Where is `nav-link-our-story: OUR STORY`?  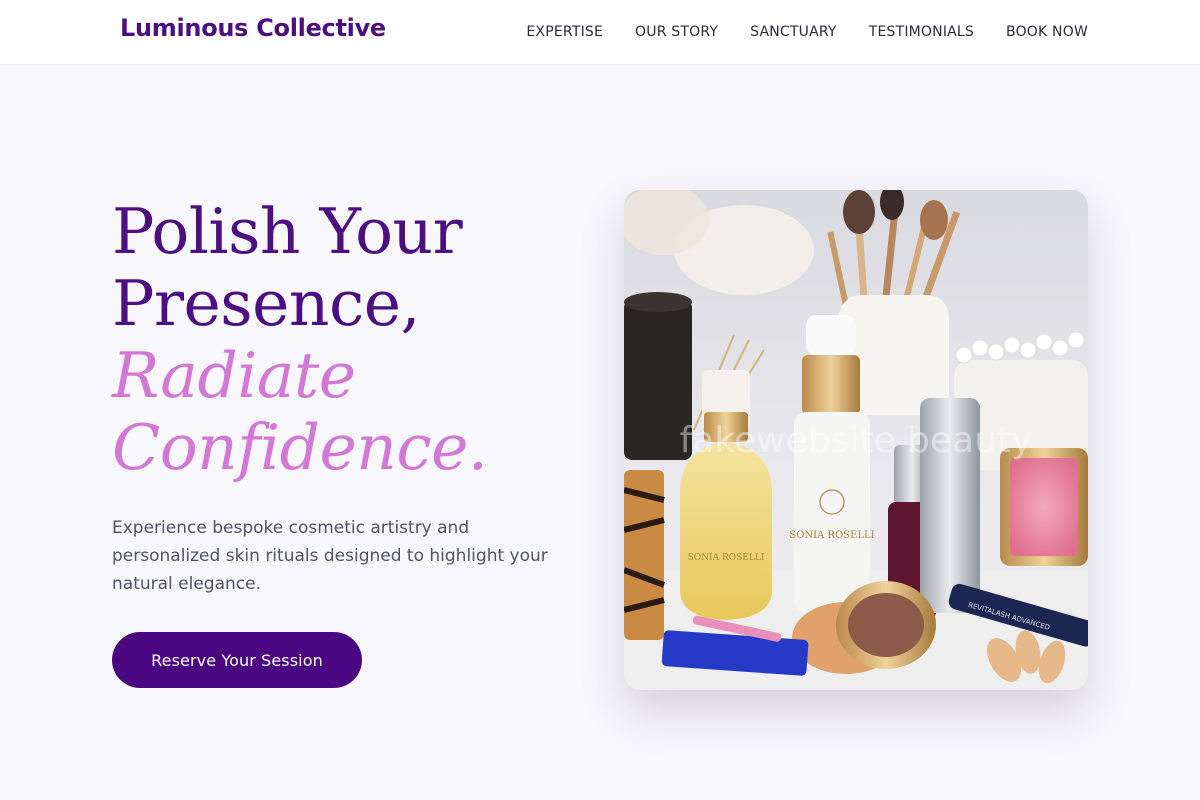
nav-link-our-story: OUR STORY is located at coordinates (676, 32).